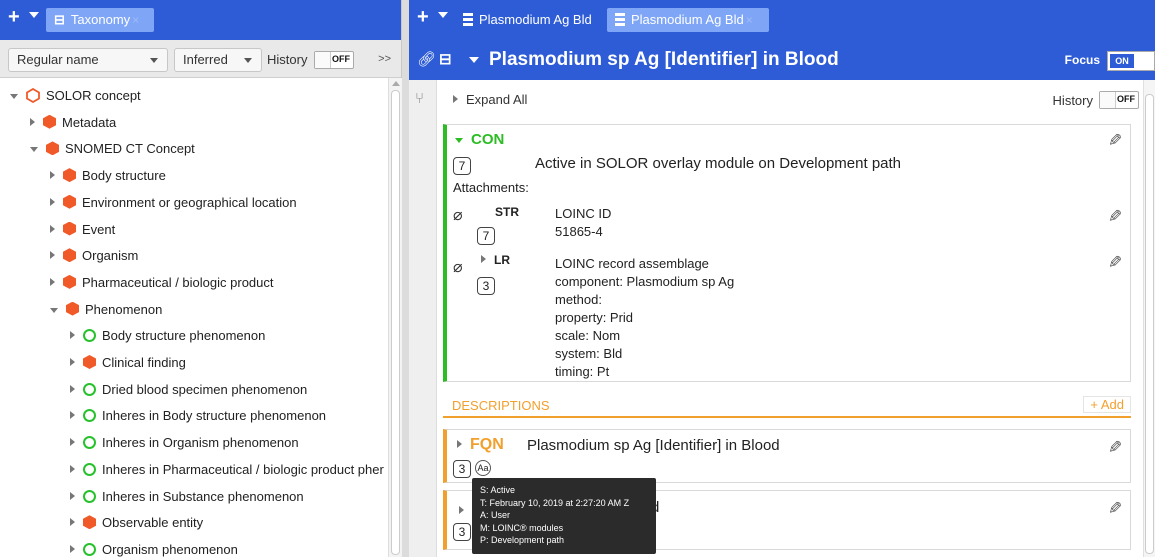 The image size is (1155, 557). I want to click on tree-item: Dried blood specimen phenomenon, so click(188, 389).